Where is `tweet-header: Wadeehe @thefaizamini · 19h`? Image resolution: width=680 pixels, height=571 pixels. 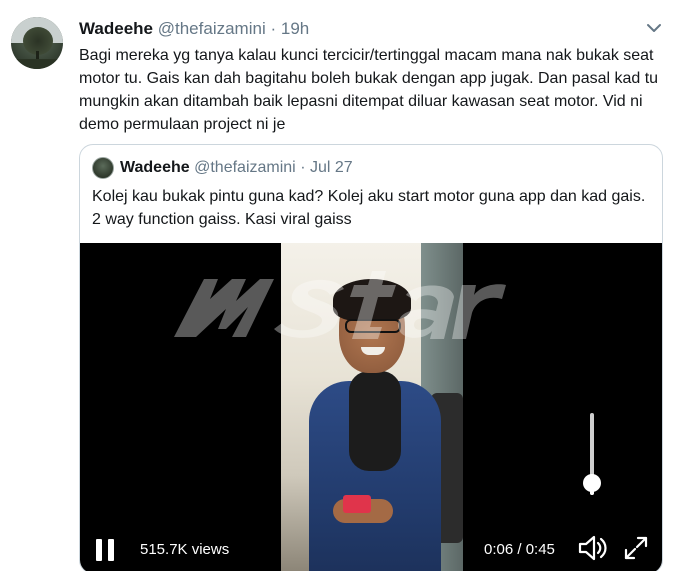 tweet-header: Wadeehe @thefaizamini · 19h is located at coordinates (194, 29).